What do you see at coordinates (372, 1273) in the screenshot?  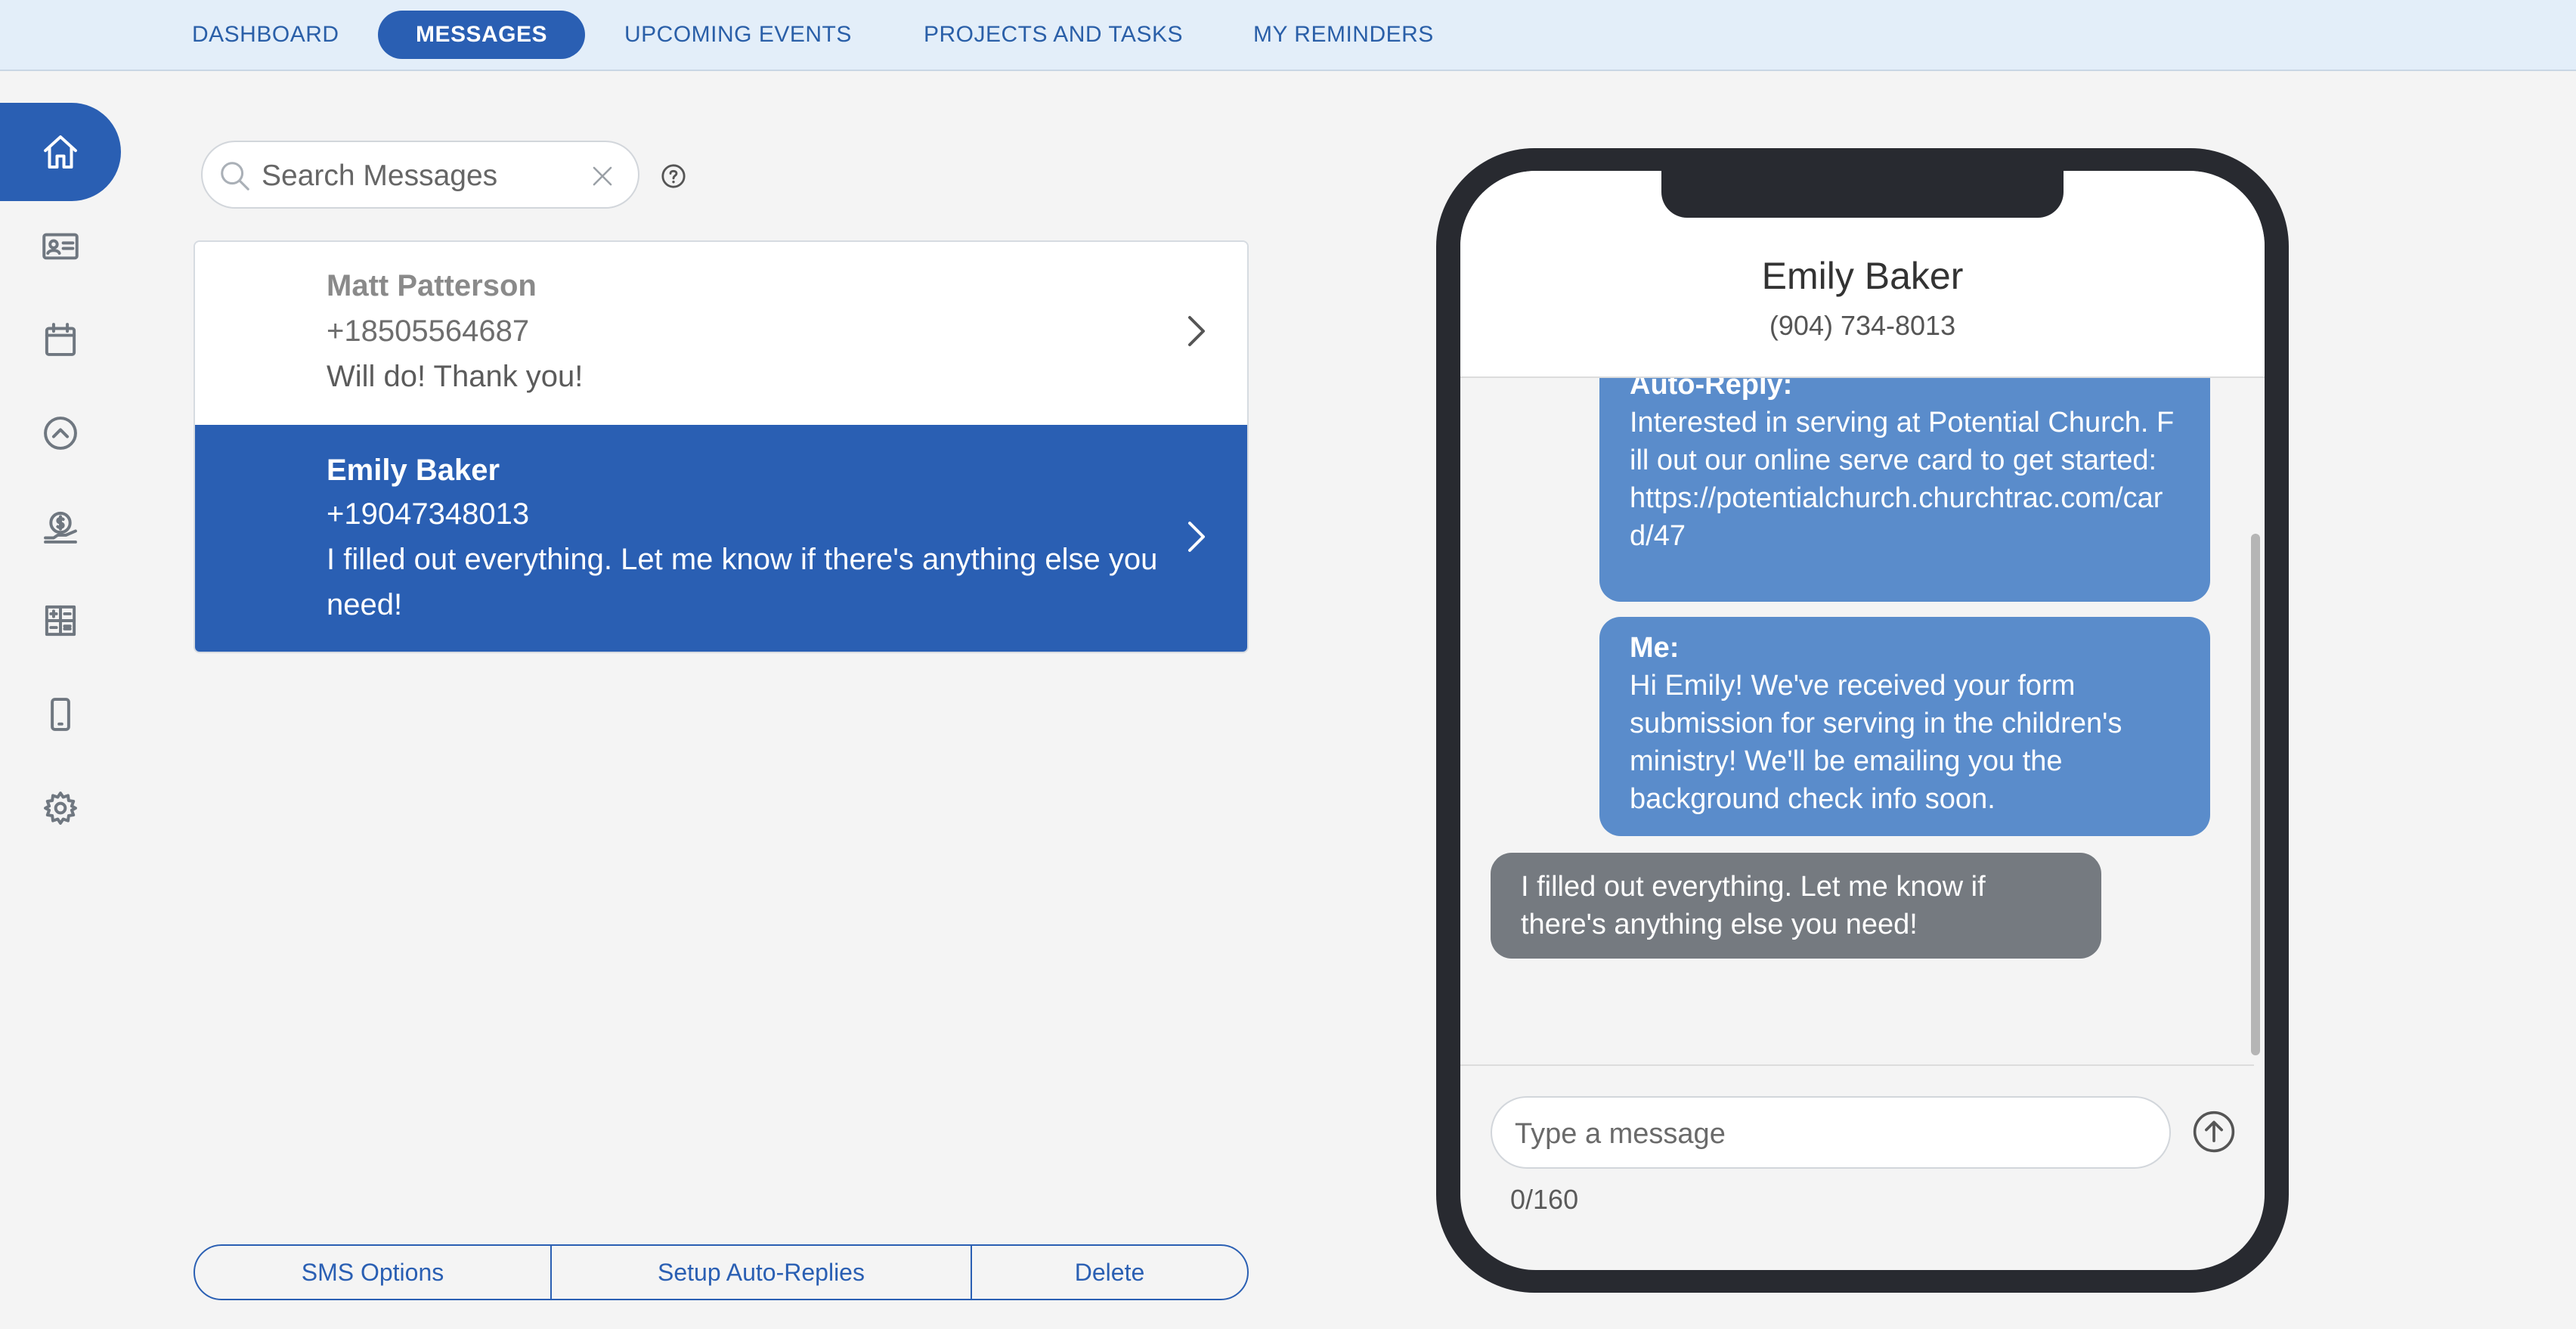 I see `sms-options-button: SMS Options` at bounding box center [372, 1273].